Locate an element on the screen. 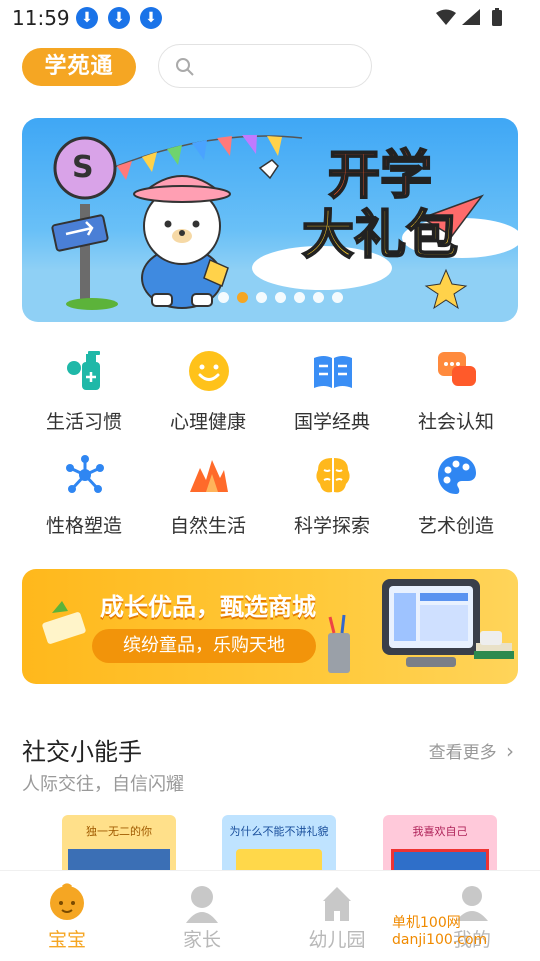 This screenshot has width=540, height=961. tab-parent: 家长 is located at coordinates (202, 916).